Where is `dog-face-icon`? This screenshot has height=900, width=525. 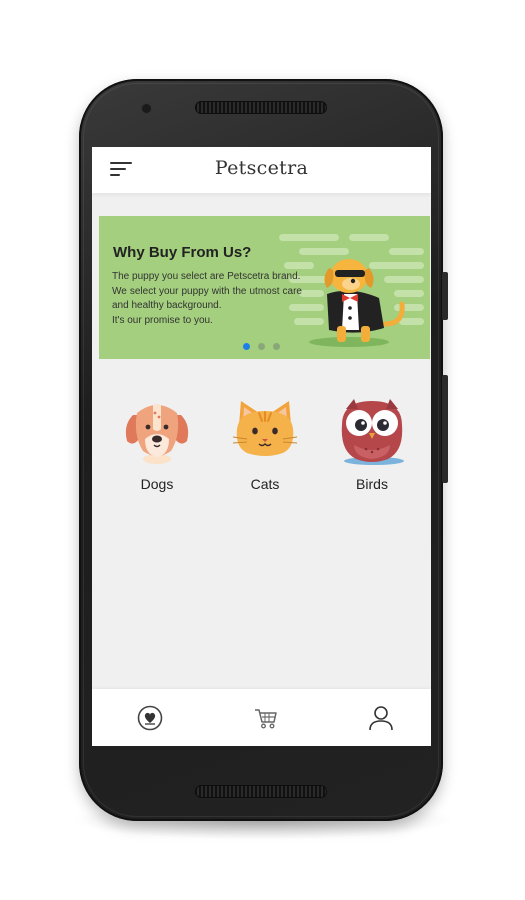
dog-face-icon is located at coordinates (157, 434).